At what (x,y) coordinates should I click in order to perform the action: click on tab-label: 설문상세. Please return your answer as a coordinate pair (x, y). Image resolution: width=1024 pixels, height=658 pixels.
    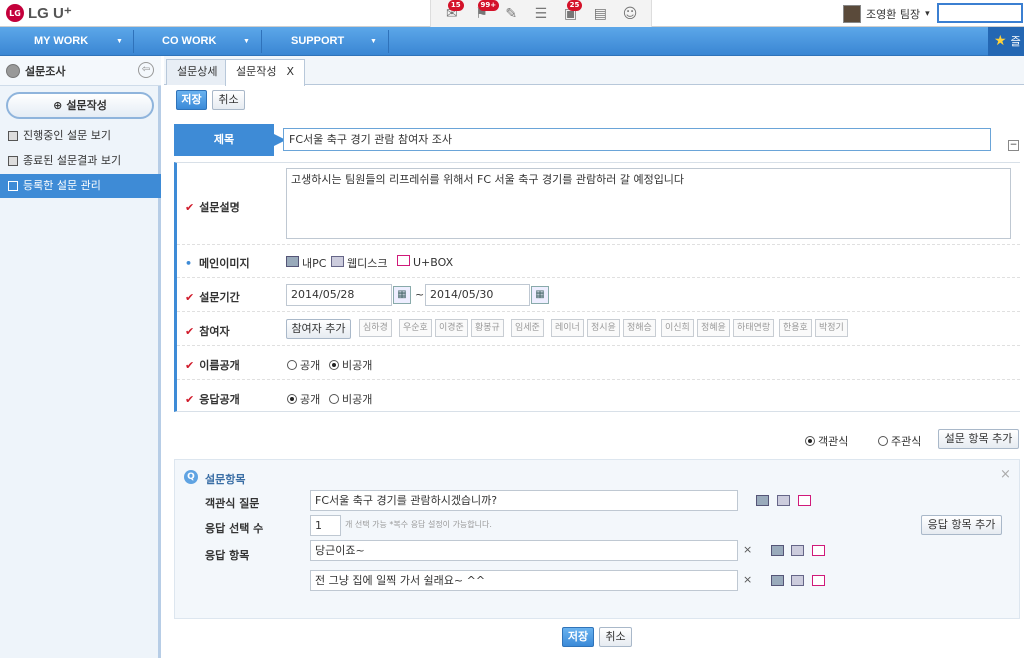
    Looking at the image, I should click on (197, 71).